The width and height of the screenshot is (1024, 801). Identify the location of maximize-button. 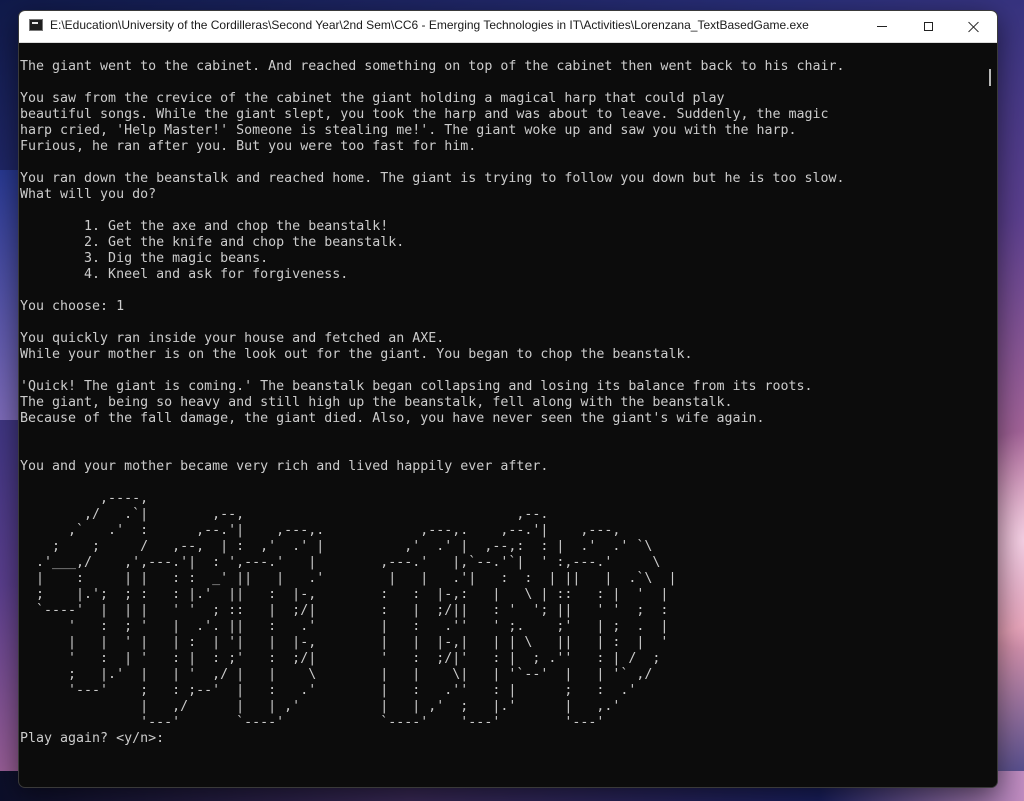
(928, 26).